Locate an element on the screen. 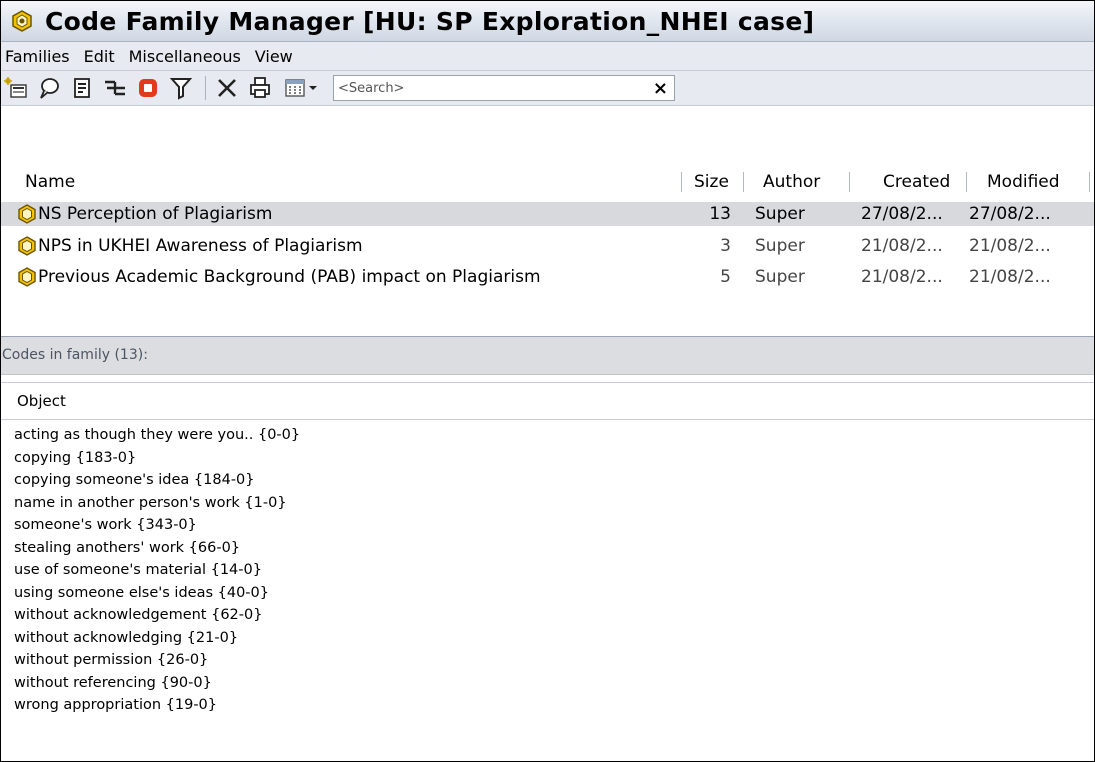 This screenshot has width=1095, height=762. list-item: without acknowledging {21-0} is located at coordinates (157, 638).